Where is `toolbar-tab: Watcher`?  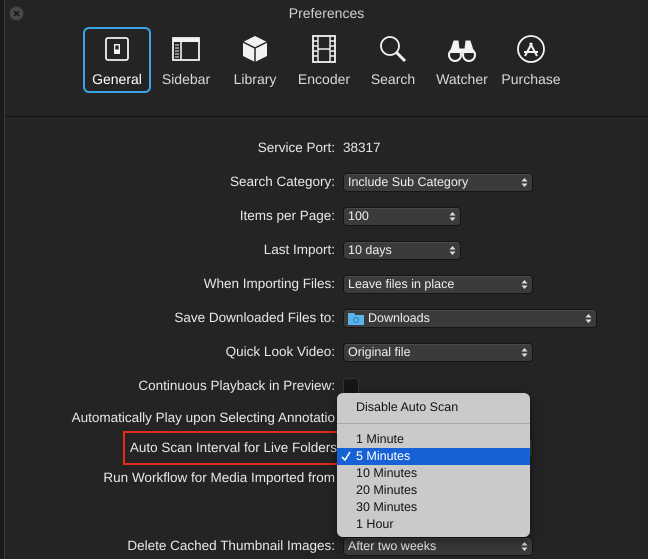
toolbar-tab: Watcher is located at coordinates (462, 60).